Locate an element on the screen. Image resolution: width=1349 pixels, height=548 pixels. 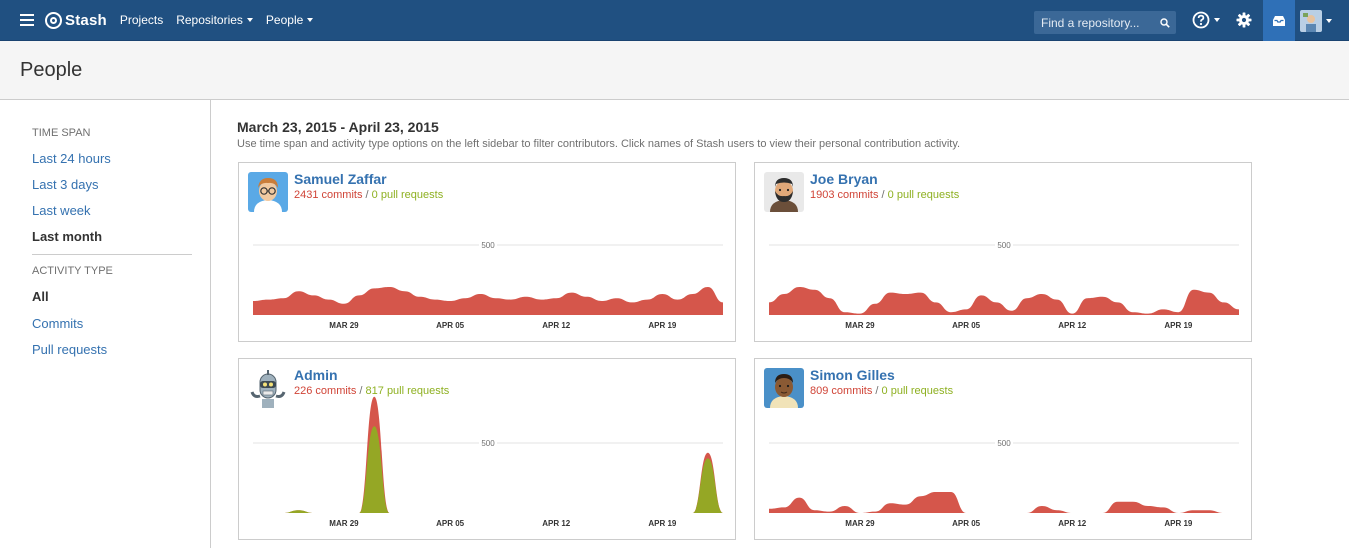
sidebar-item-last-month: Last month is located at coordinates (67, 236).